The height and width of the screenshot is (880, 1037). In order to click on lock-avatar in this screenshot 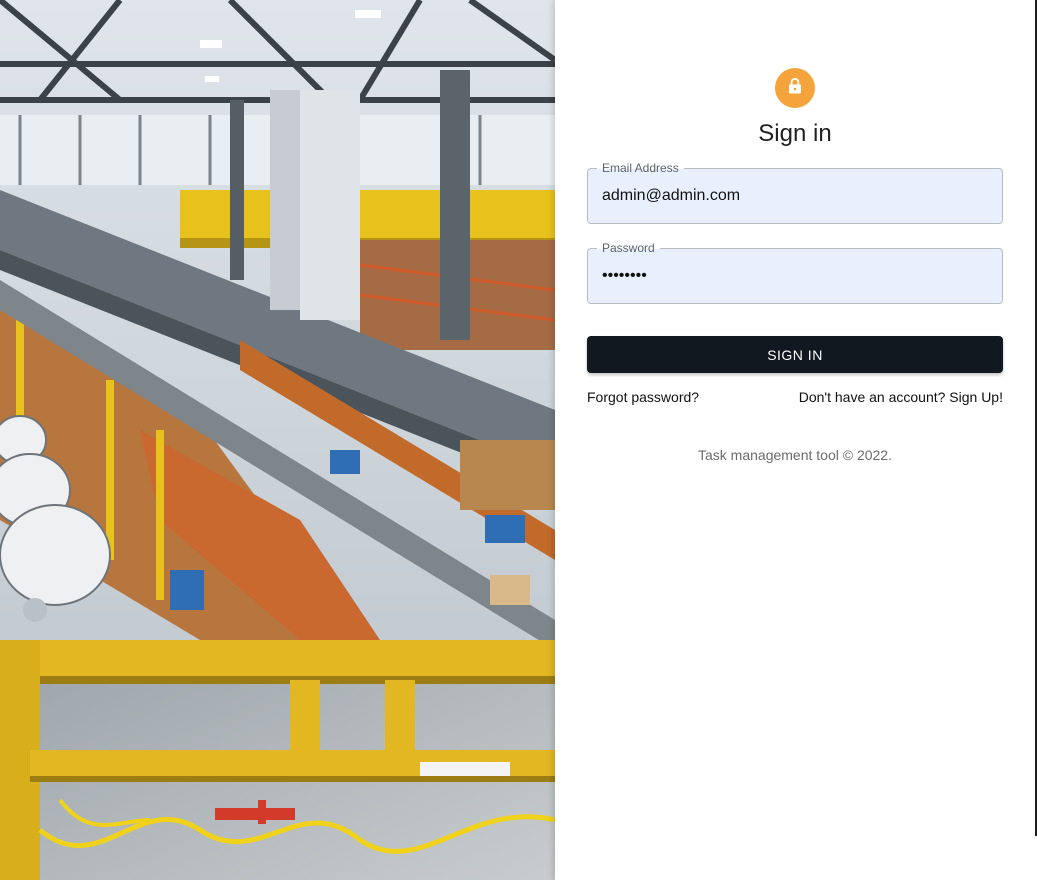, I will do `click(795, 88)`.